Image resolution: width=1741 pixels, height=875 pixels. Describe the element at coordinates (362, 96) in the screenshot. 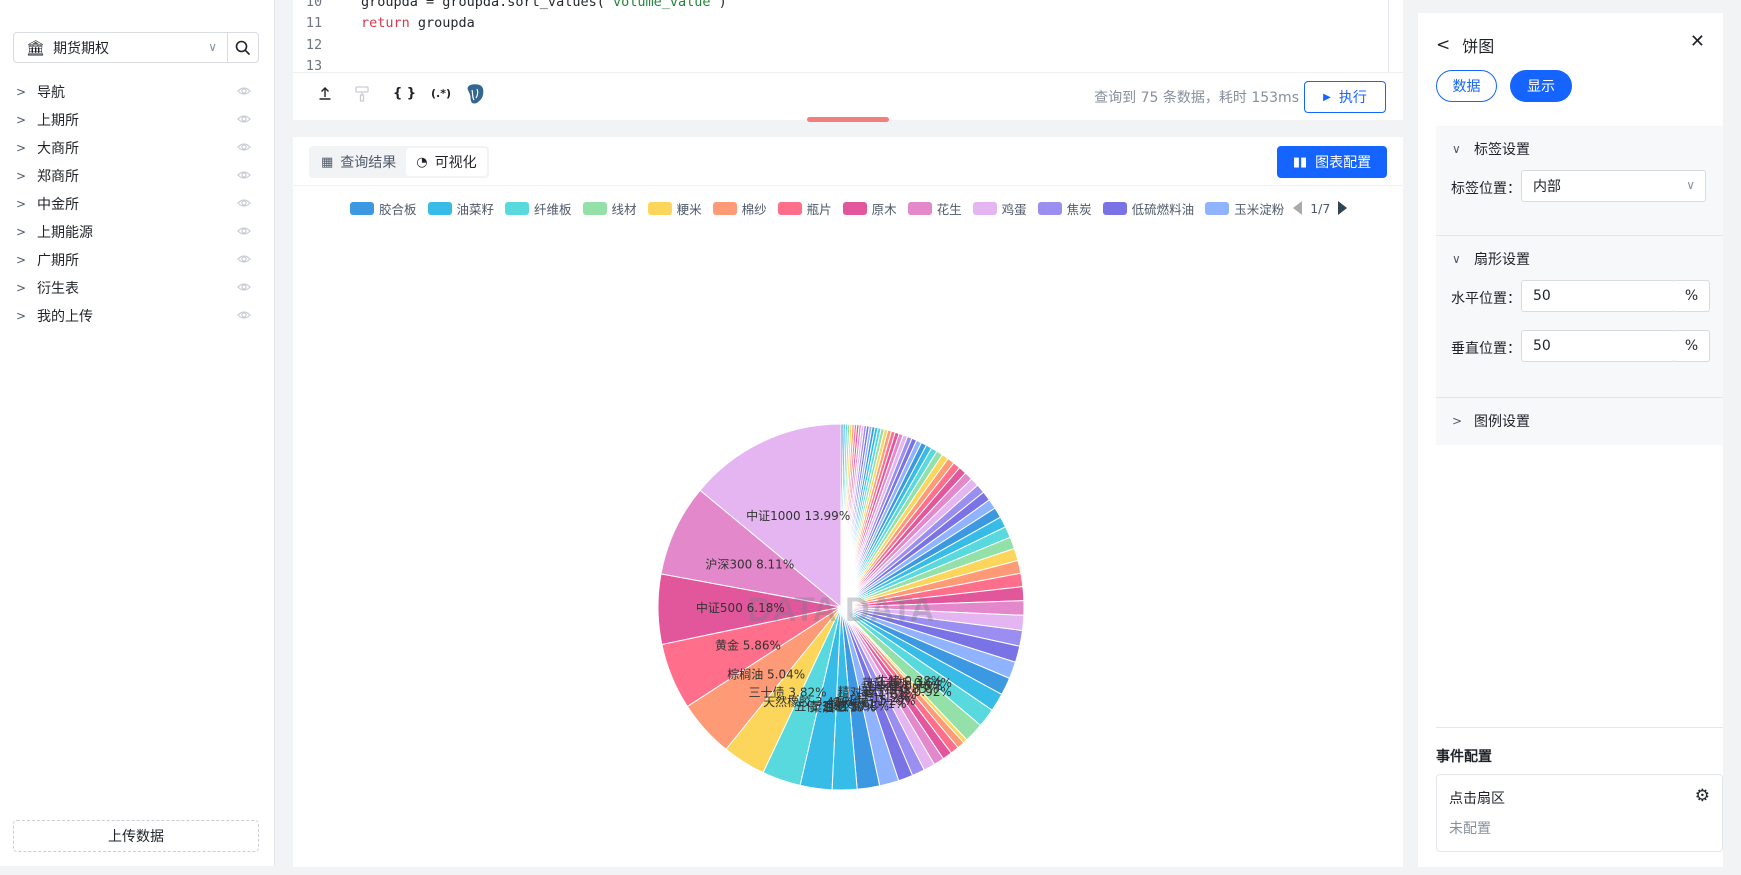

I see `format-brush-icon` at that location.